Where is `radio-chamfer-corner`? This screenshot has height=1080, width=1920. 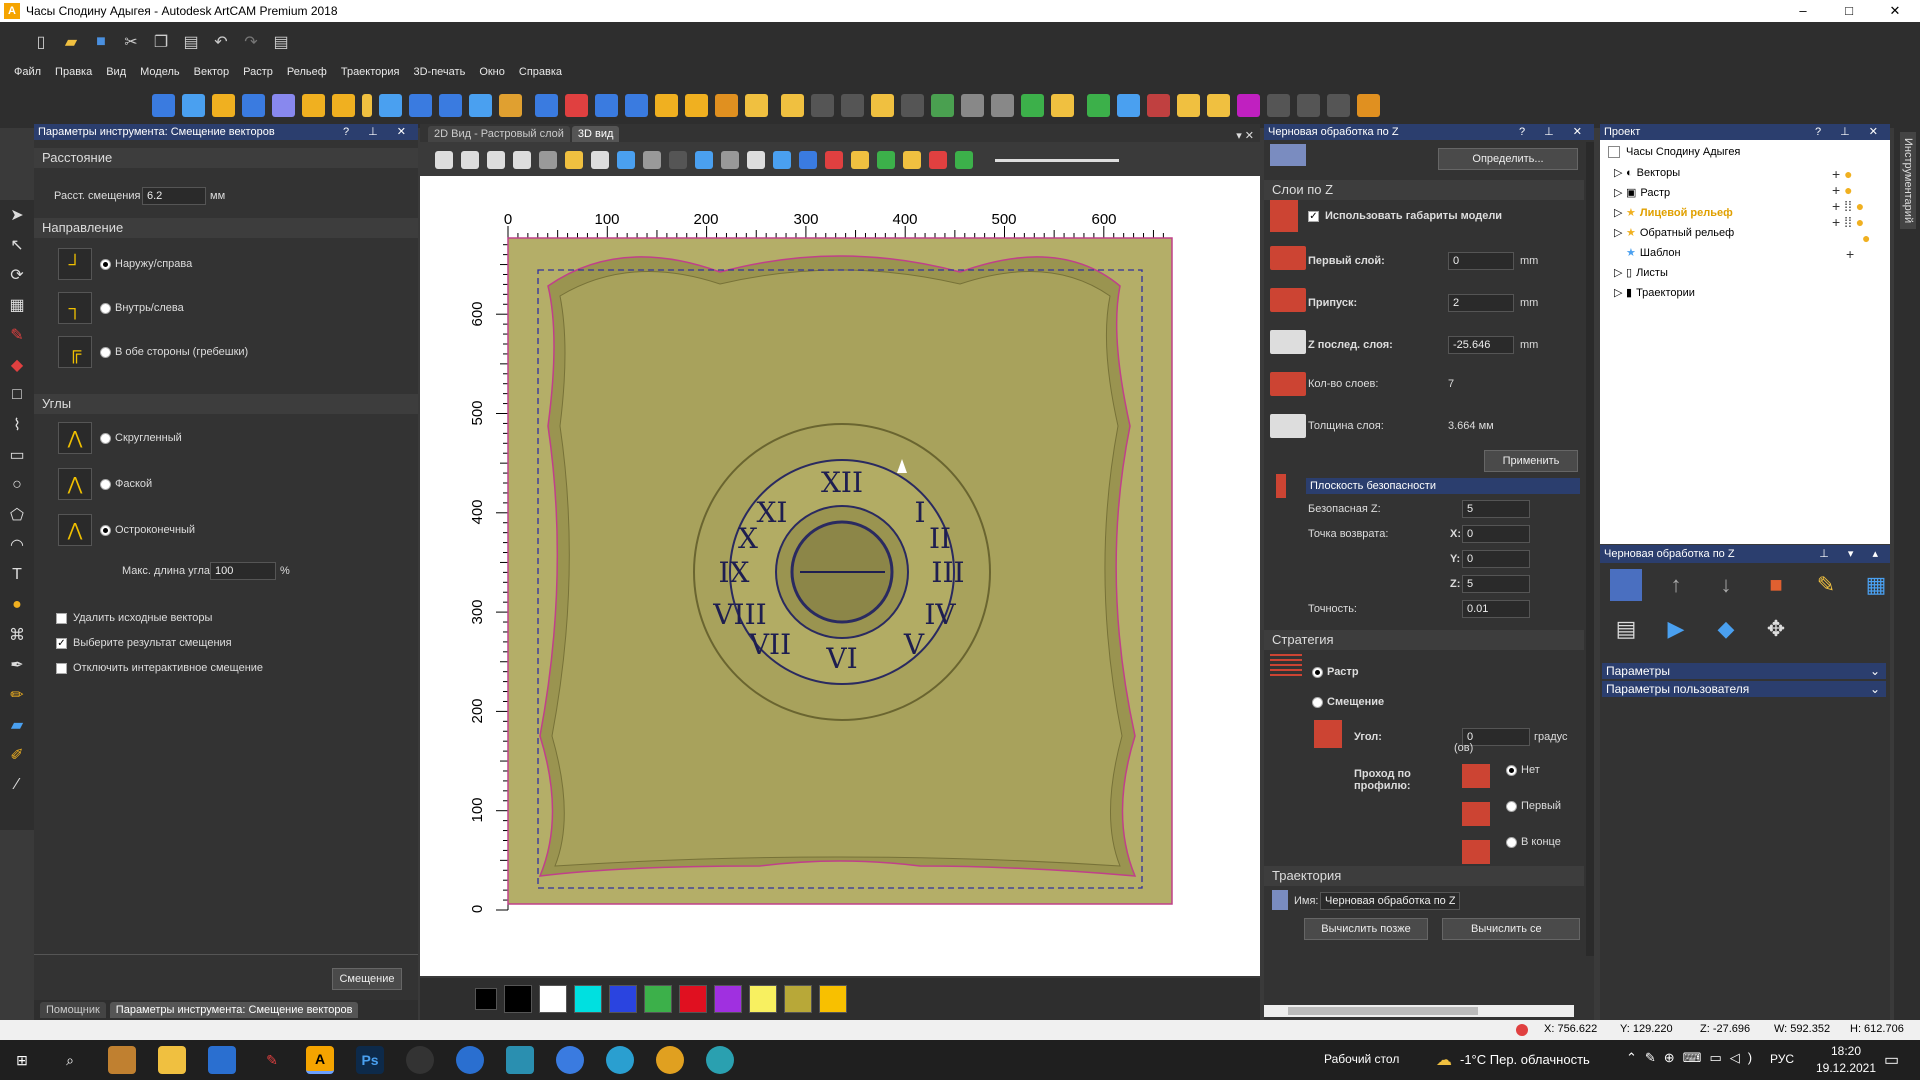
radio-chamfer-corner is located at coordinates (105, 484).